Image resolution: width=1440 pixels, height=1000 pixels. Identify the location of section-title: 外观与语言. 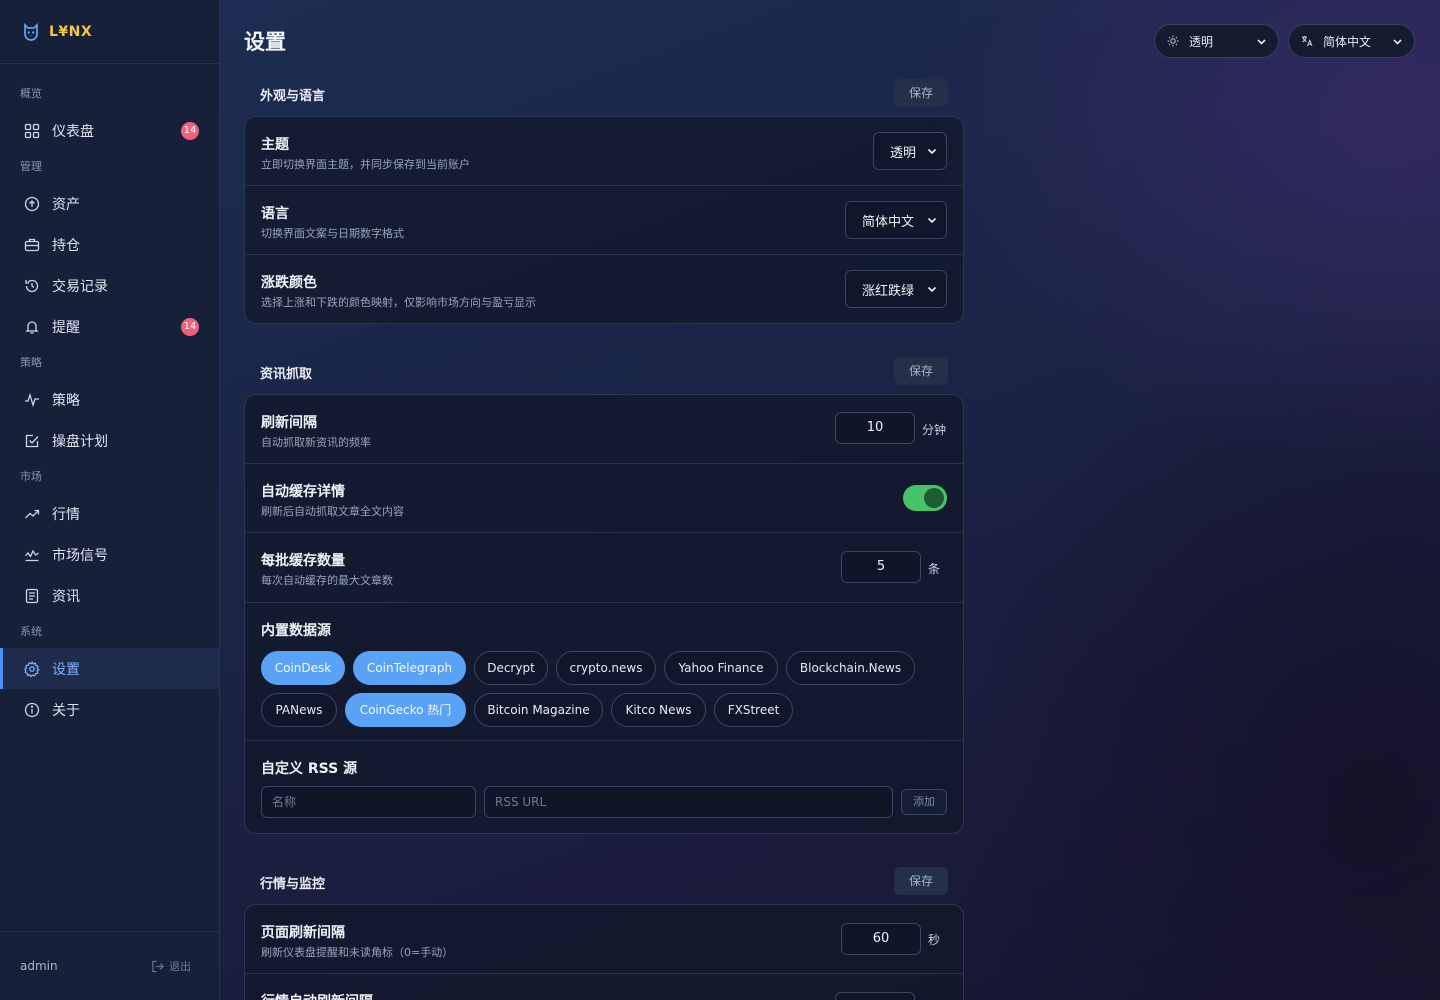
(293, 96).